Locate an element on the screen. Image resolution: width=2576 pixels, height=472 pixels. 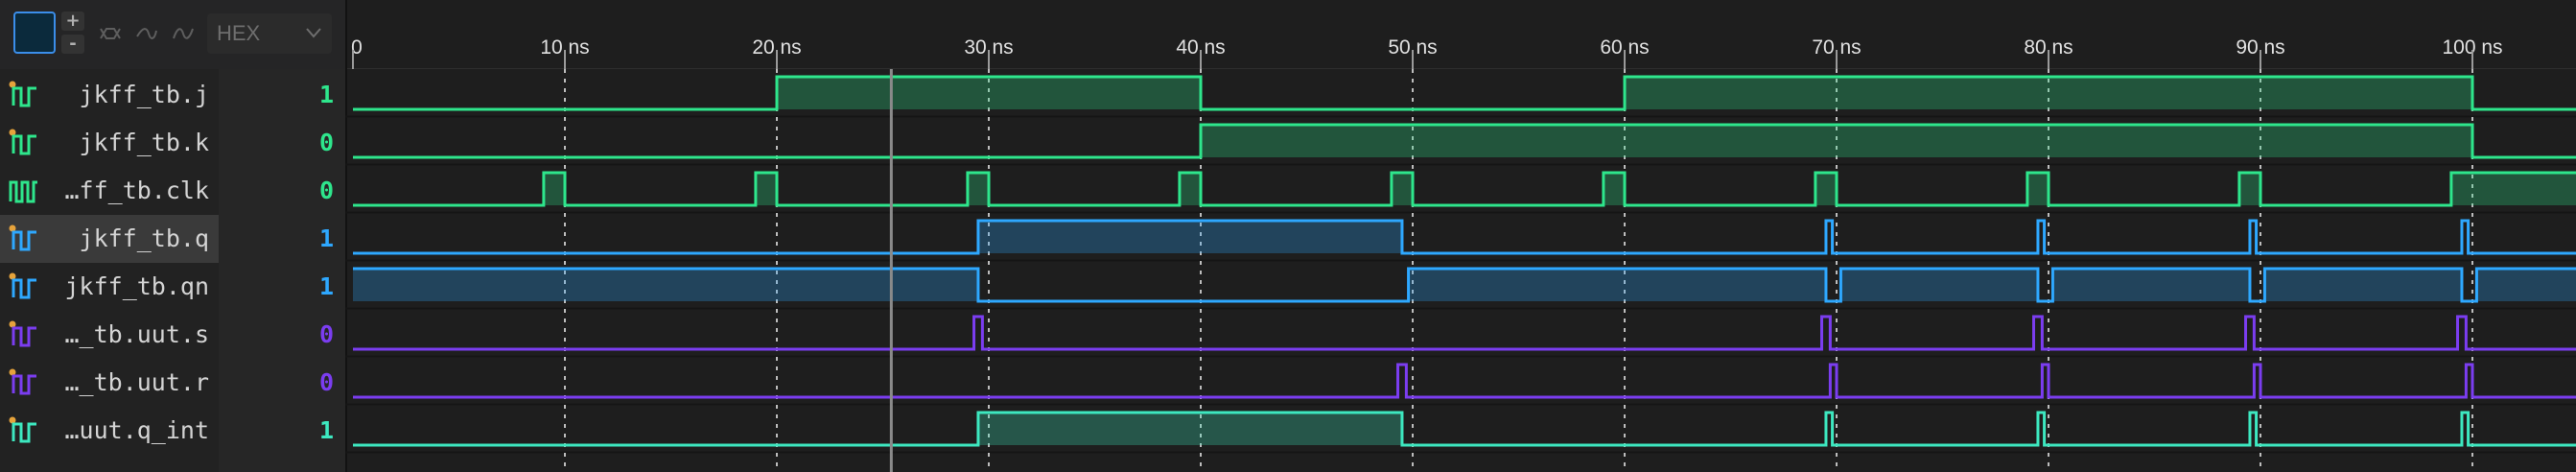
signal-row: …_tb.uut.r is located at coordinates (109, 383).